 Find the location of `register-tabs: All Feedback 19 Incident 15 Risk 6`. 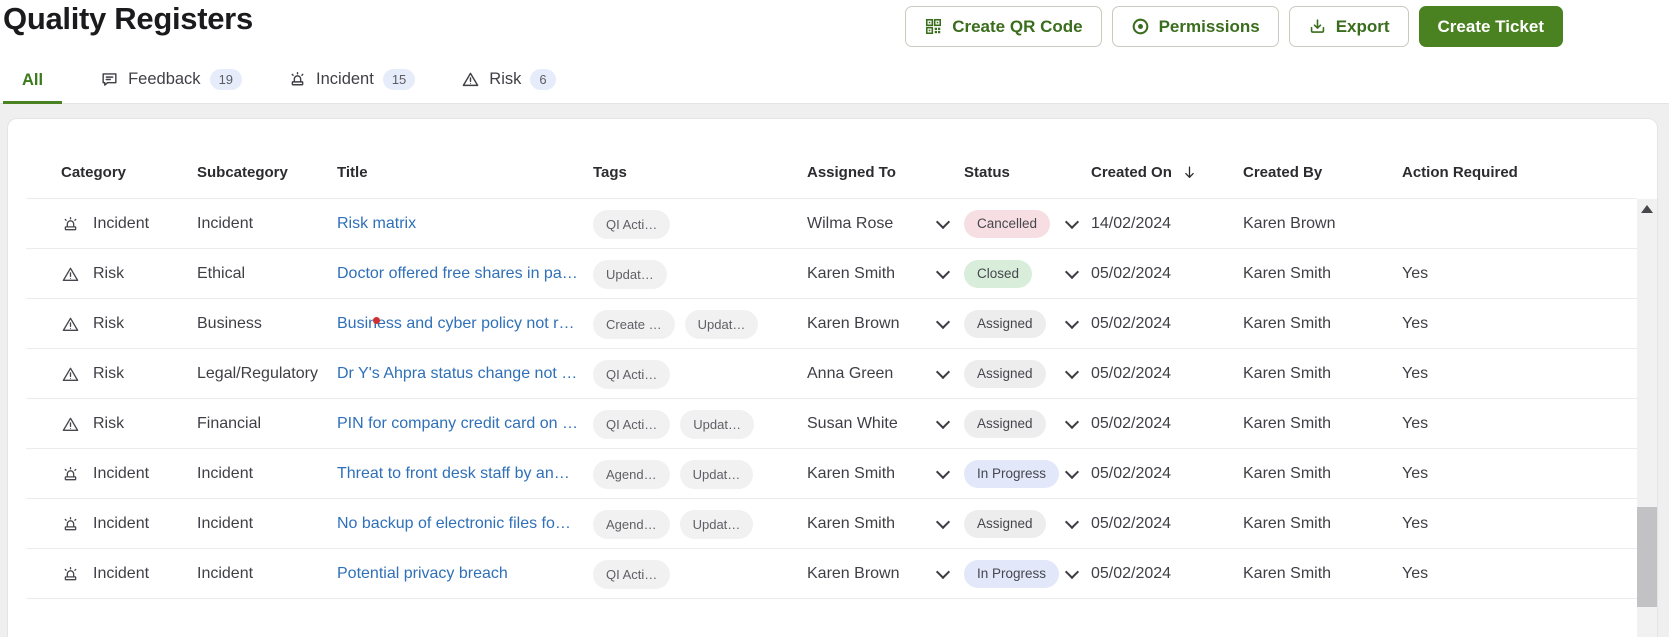

register-tabs: All Feedback 19 Incident 15 Risk 6 is located at coordinates (283, 83).